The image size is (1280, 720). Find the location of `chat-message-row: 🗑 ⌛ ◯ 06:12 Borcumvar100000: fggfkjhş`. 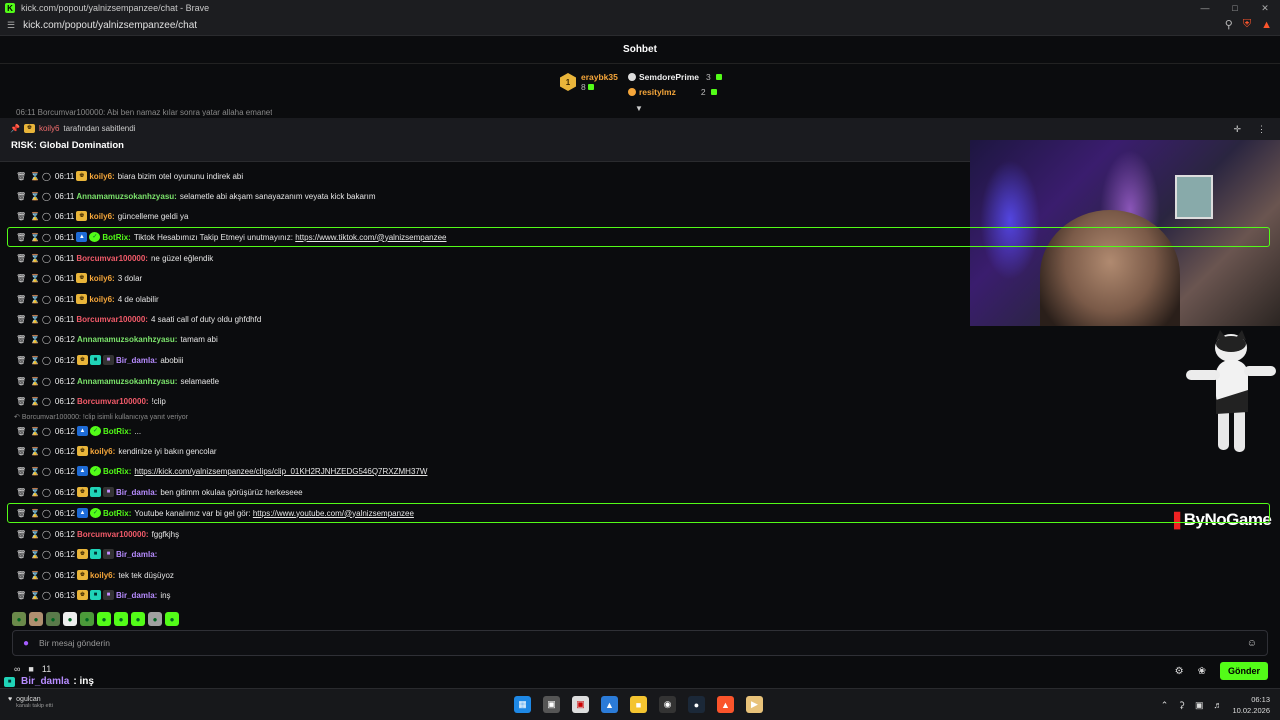

chat-message-row: 🗑 ⌛ ◯ 06:12 Borcumvar100000: fggfkjhş is located at coordinates (640, 534).